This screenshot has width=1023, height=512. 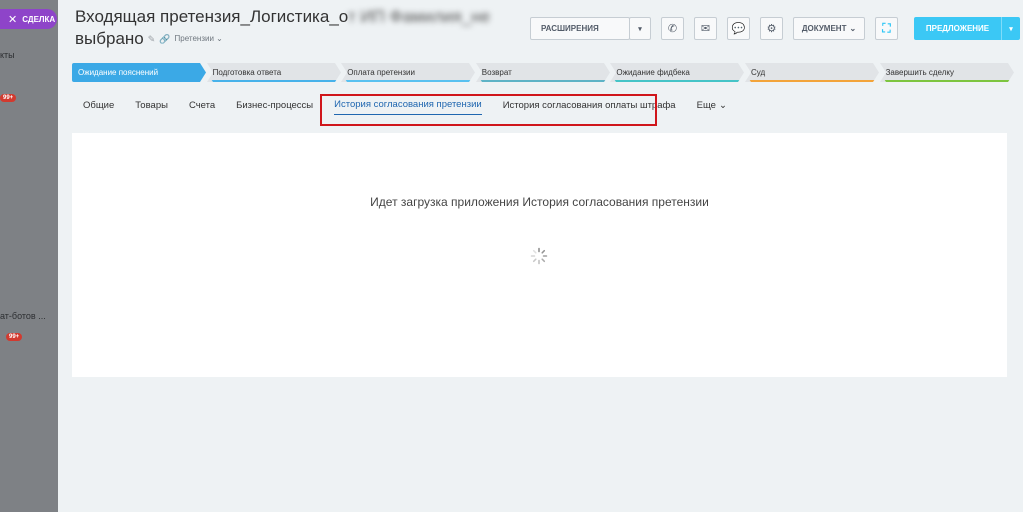 I want to click on stage-label: Завершить сделку, so click(x=919, y=72).